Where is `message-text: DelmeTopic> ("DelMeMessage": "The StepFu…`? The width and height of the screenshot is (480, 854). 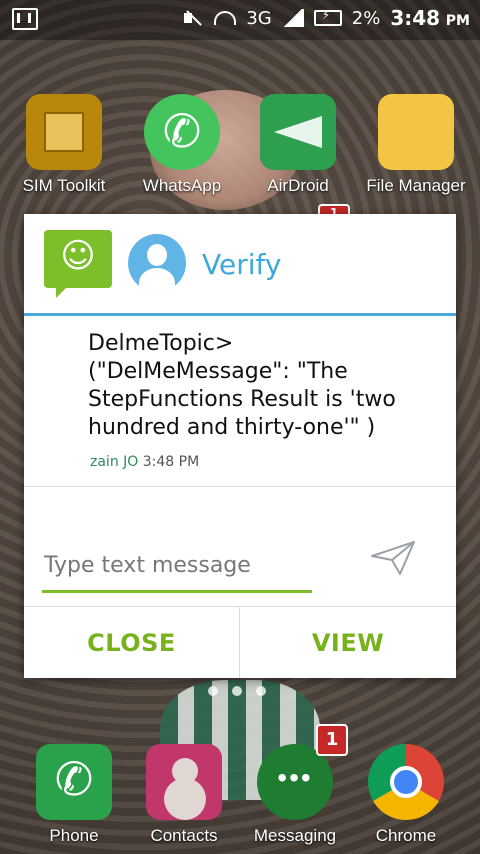
message-text: DelmeTopic> ("DelMeMessage": "The StepFu… is located at coordinates (242, 385).